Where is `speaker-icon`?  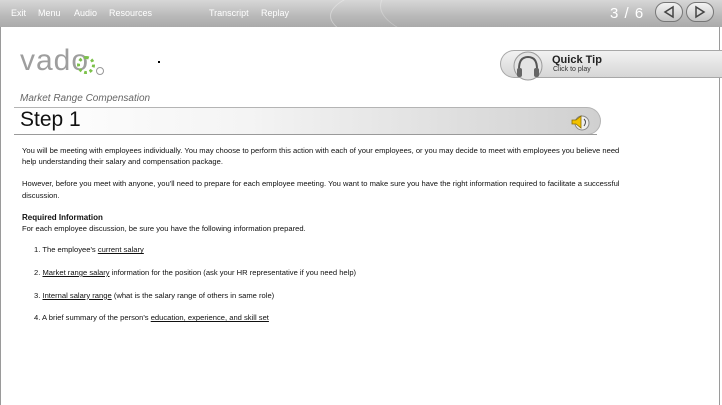 speaker-icon is located at coordinates (581, 122).